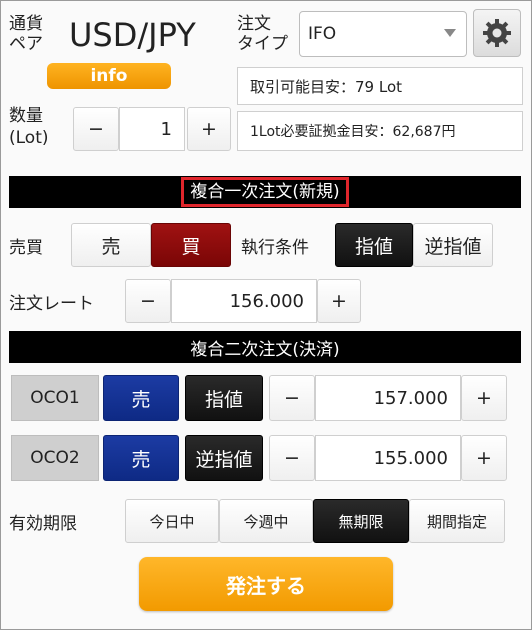 This screenshot has height=630, width=532. Describe the element at coordinates (292, 398) in the screenshot. I see `oco1-minus-button: −` at that location.